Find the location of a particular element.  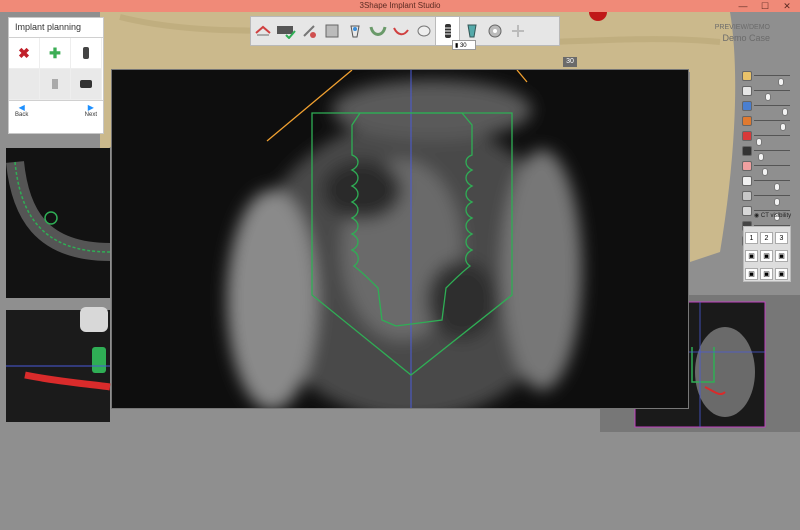

ct-visibility-label: CT visibility is located at coordinates (776, 216).